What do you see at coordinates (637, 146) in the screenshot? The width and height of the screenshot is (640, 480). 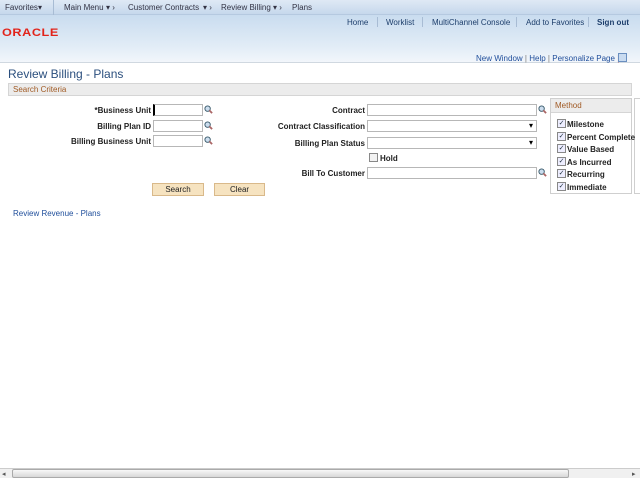 I see `panel-edge` at bounding box center [637, 146].